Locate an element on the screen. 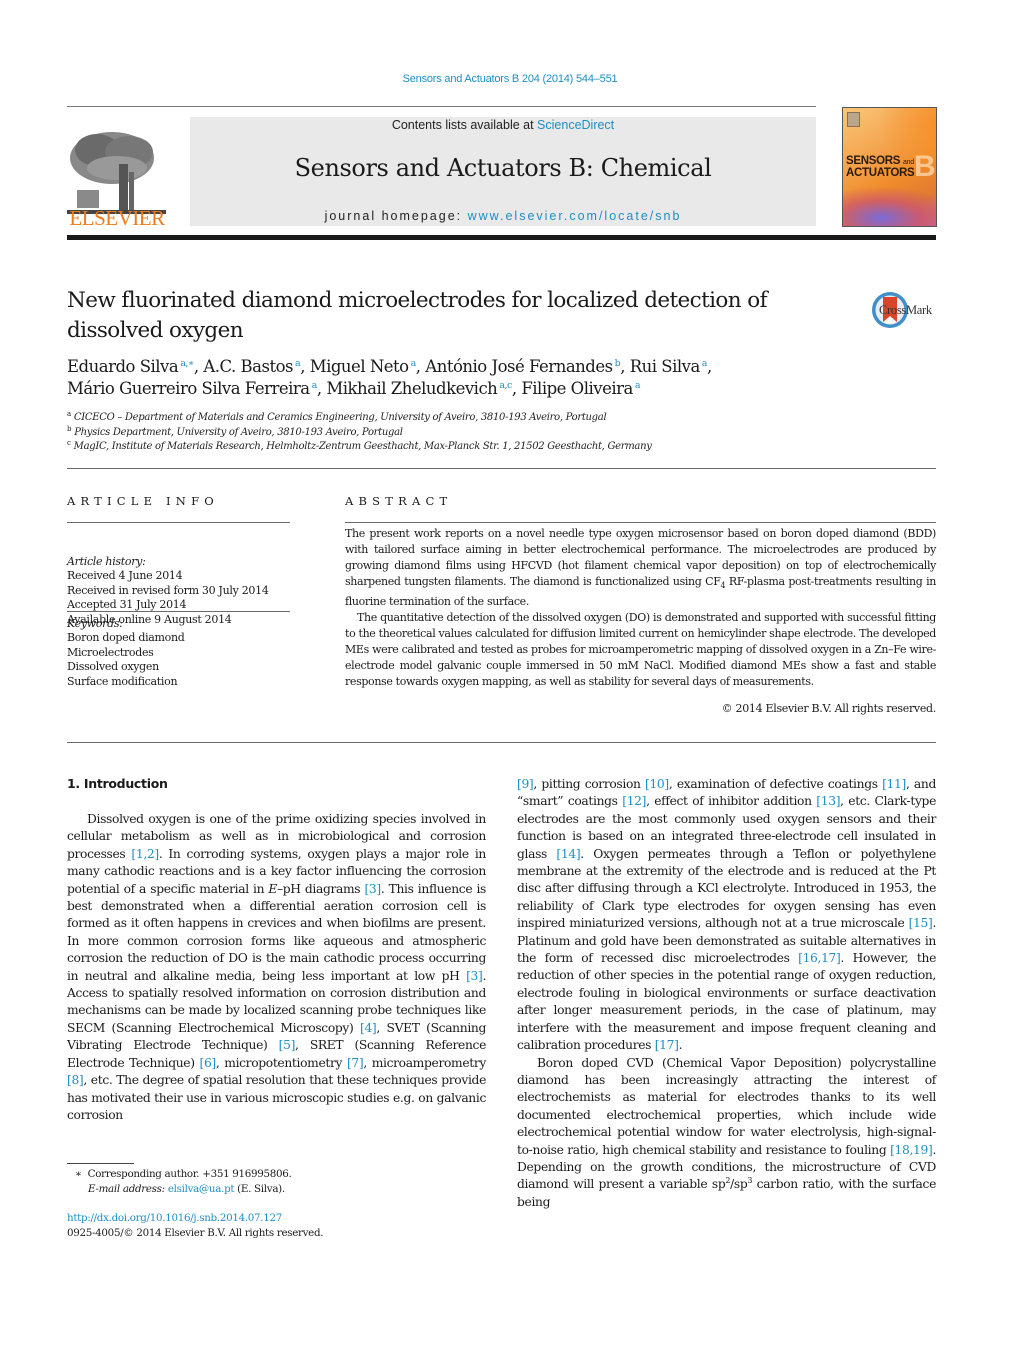 This screenshot has height=1351, width=1020. citation-link: [17] is located at coordinates (667, 1045).